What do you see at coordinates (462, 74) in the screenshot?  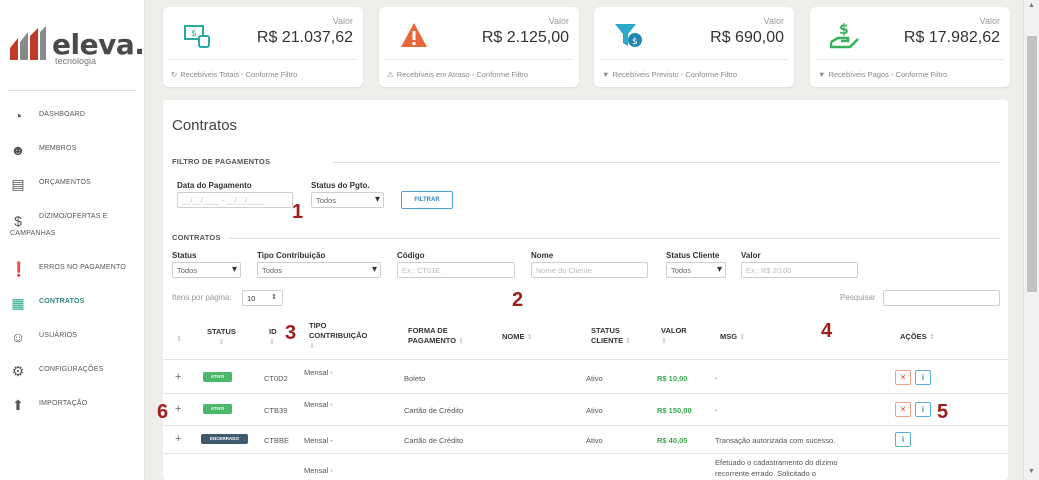 I see `card-footer-text: Recebíveis em Atraso - Conforme Filtro` at bounding box center [462, 74].